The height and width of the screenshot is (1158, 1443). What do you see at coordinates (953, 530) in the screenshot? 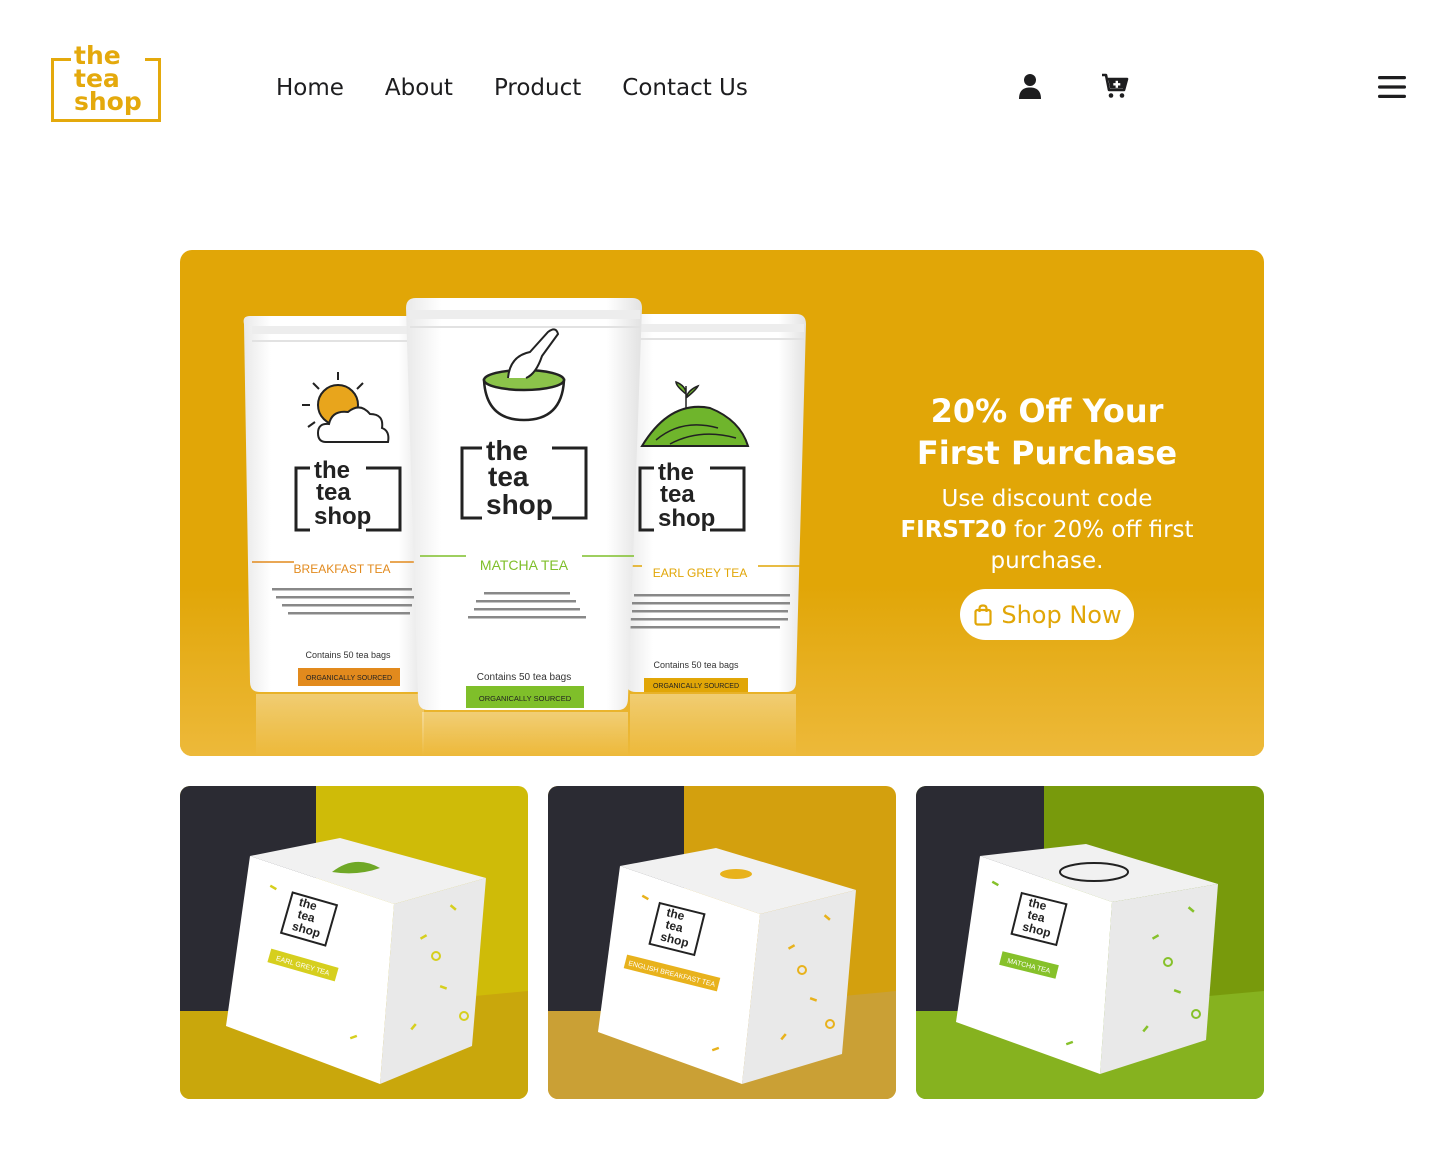
I see `discount-code: FIRST20` at bounding box center [953, 530].